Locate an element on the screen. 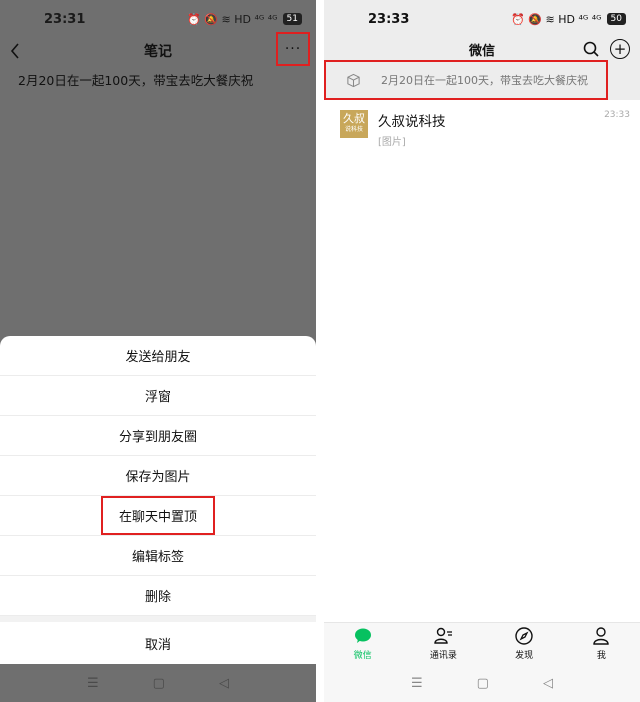 This screenshot has height=702, width=640. cube-icon is located at coordinates (353, 80).